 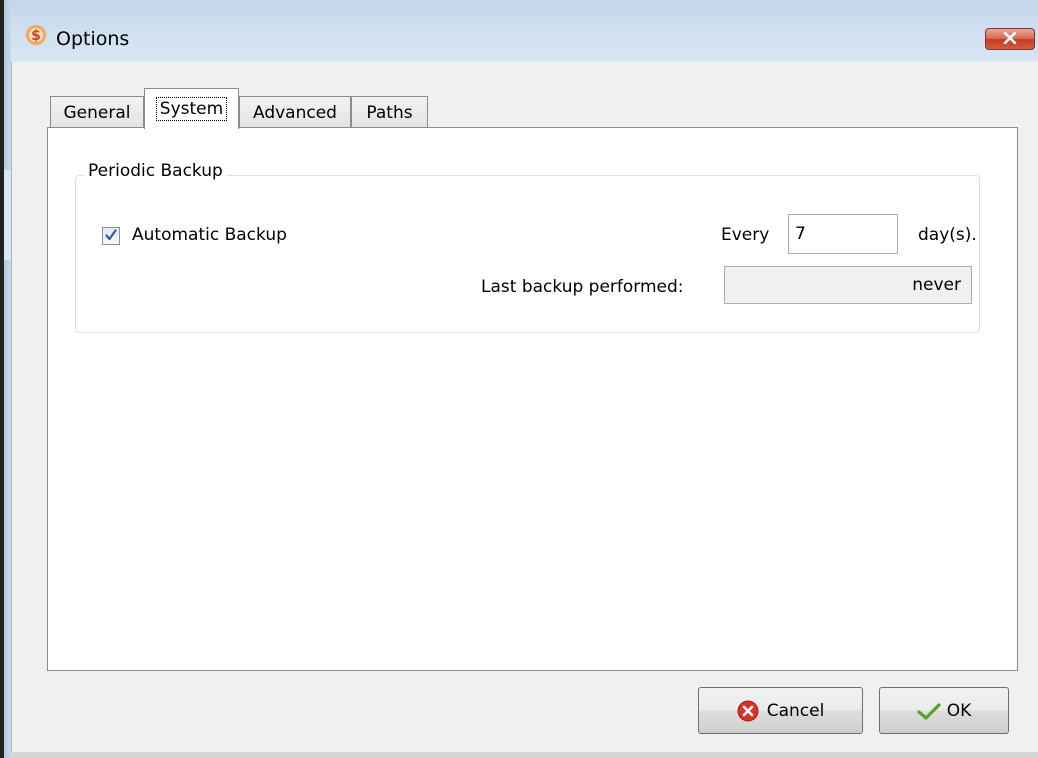 I want to click on cancel-button: Cancel, so click(x=780, y=710).